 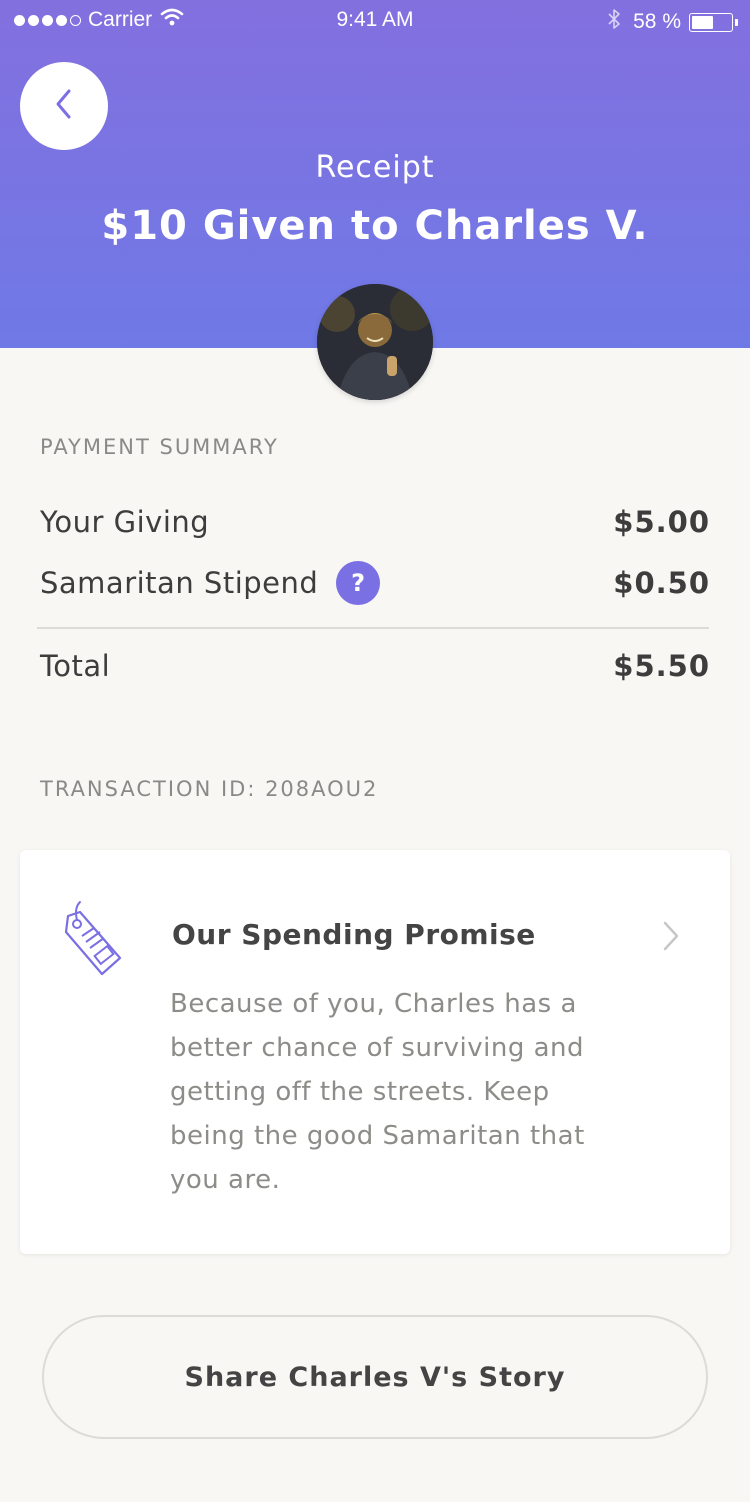 I want to click on promise-title: Our Spending Promise, so click(x=354, y=934).